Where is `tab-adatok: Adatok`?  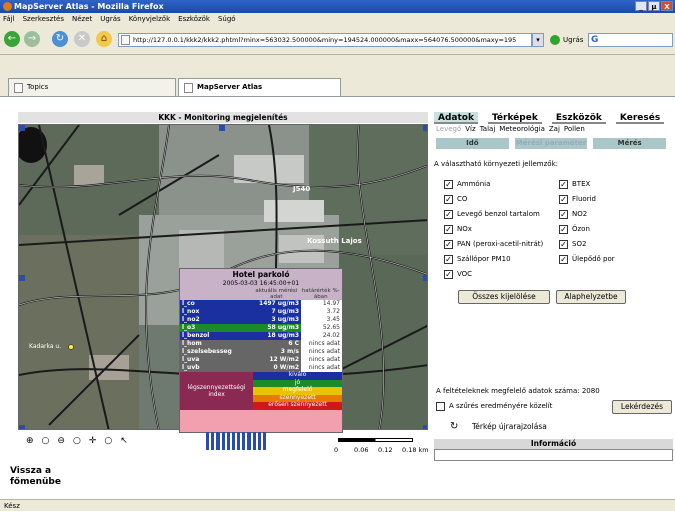
tab-adatok: Adatok is located at coordinates (456, 118).